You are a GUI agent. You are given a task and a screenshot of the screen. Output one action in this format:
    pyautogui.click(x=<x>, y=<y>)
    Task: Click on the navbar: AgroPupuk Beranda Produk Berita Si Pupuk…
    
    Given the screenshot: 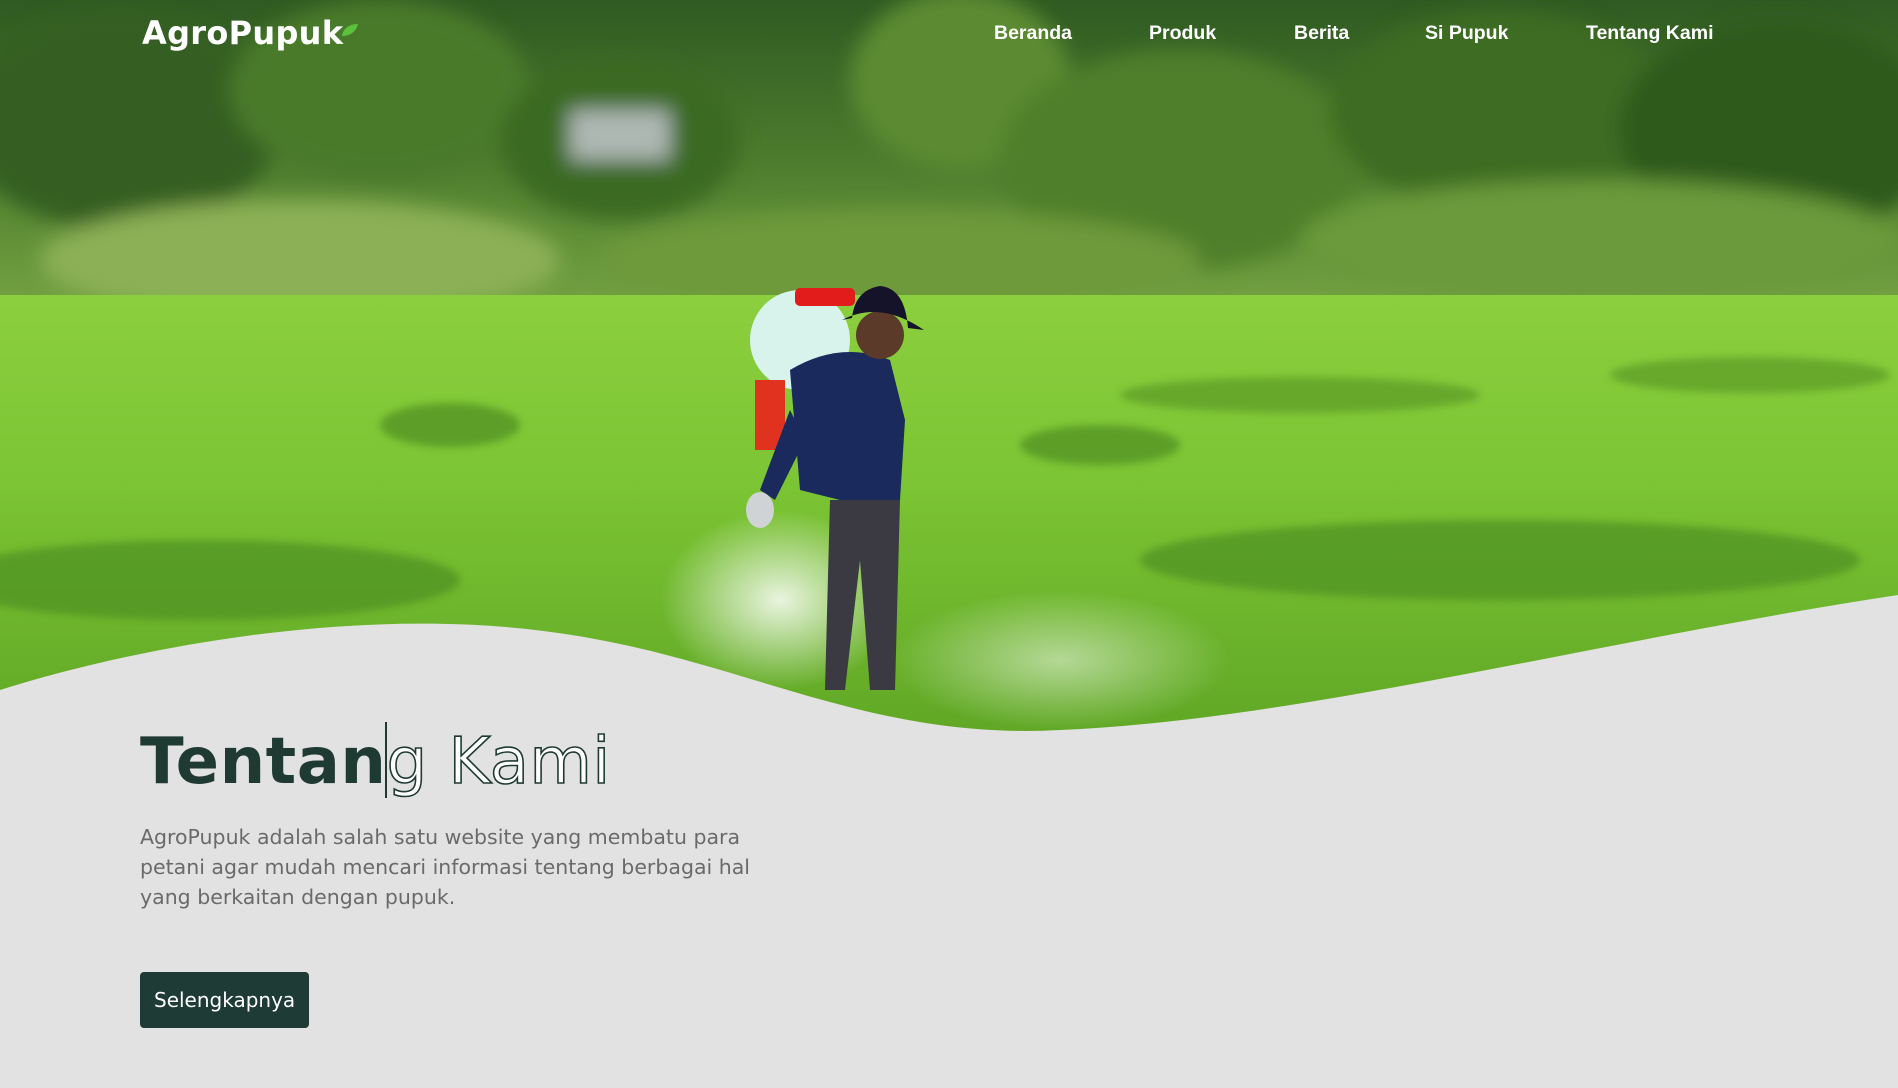 What is the action you would take?
    pyautogui.click(x=949, y=37)
    